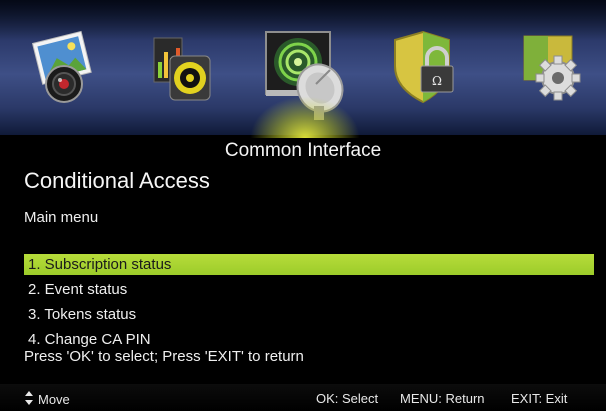 Image resolution: width=606 pixels, height=411 pixels. I want to click on menu-item-event-status: 2. Event status, so click(309, 289).